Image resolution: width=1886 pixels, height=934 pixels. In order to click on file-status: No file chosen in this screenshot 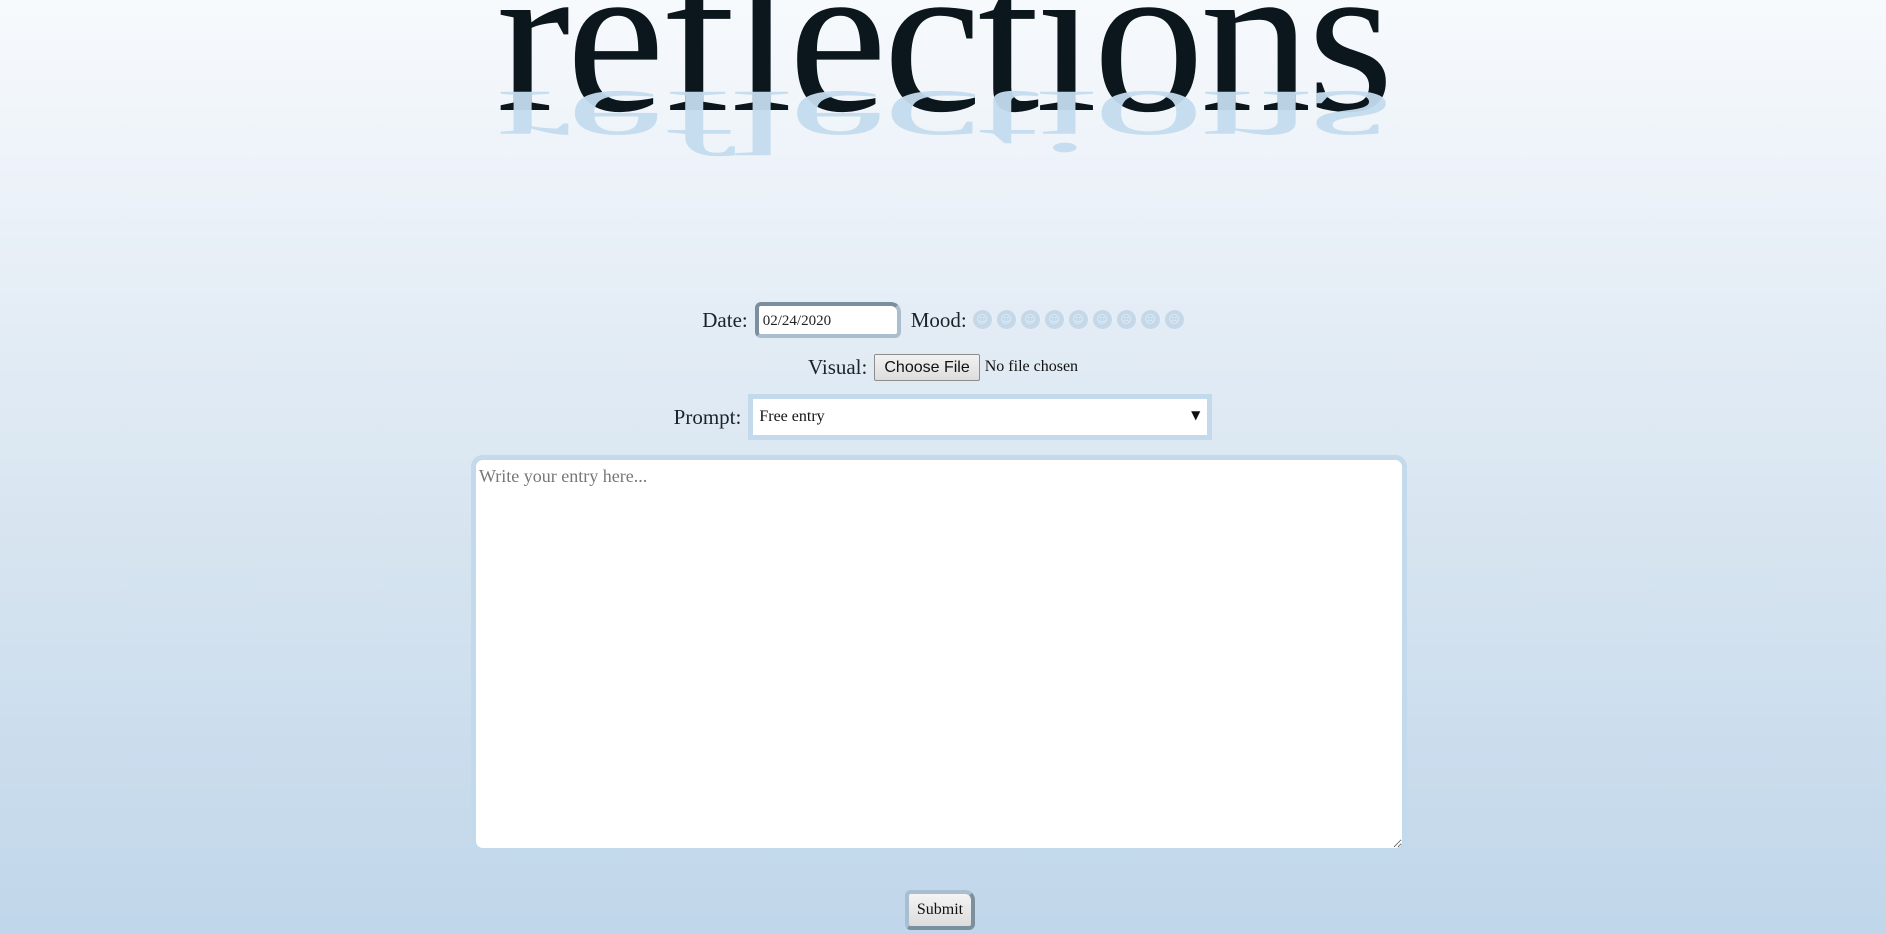, I will do `click(1031, 366)`.